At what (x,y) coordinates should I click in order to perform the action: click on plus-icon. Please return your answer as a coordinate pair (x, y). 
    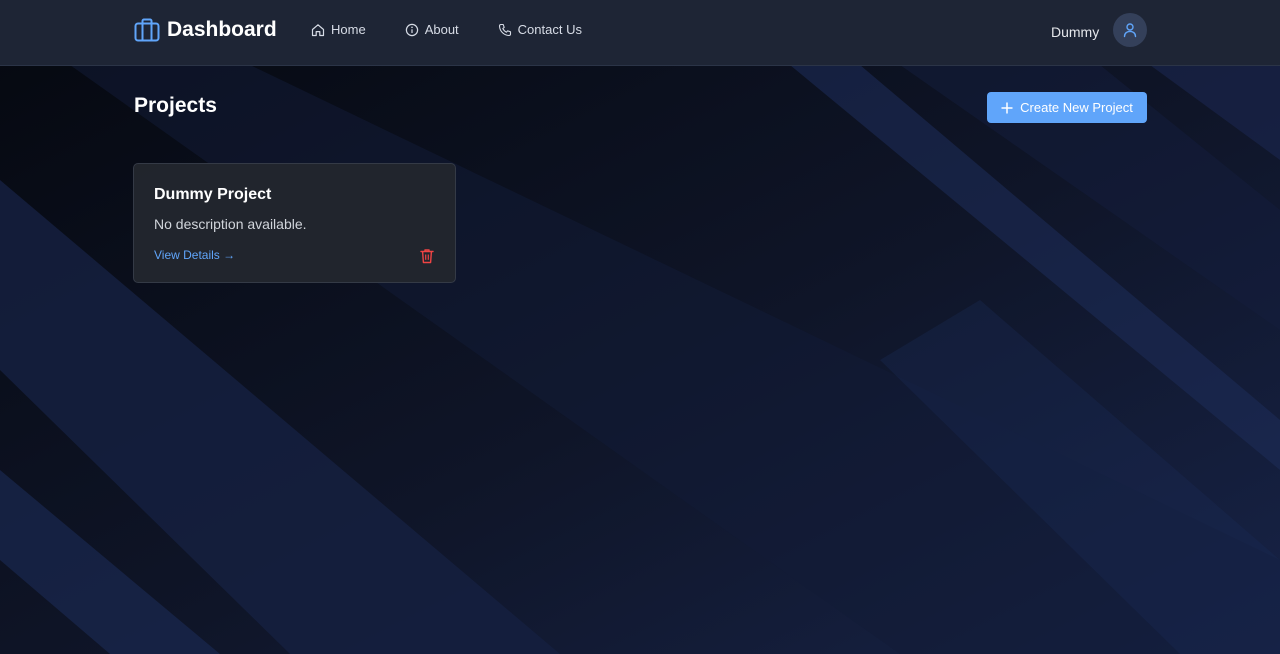
    Looking at the image, I should click on (1007, 107).